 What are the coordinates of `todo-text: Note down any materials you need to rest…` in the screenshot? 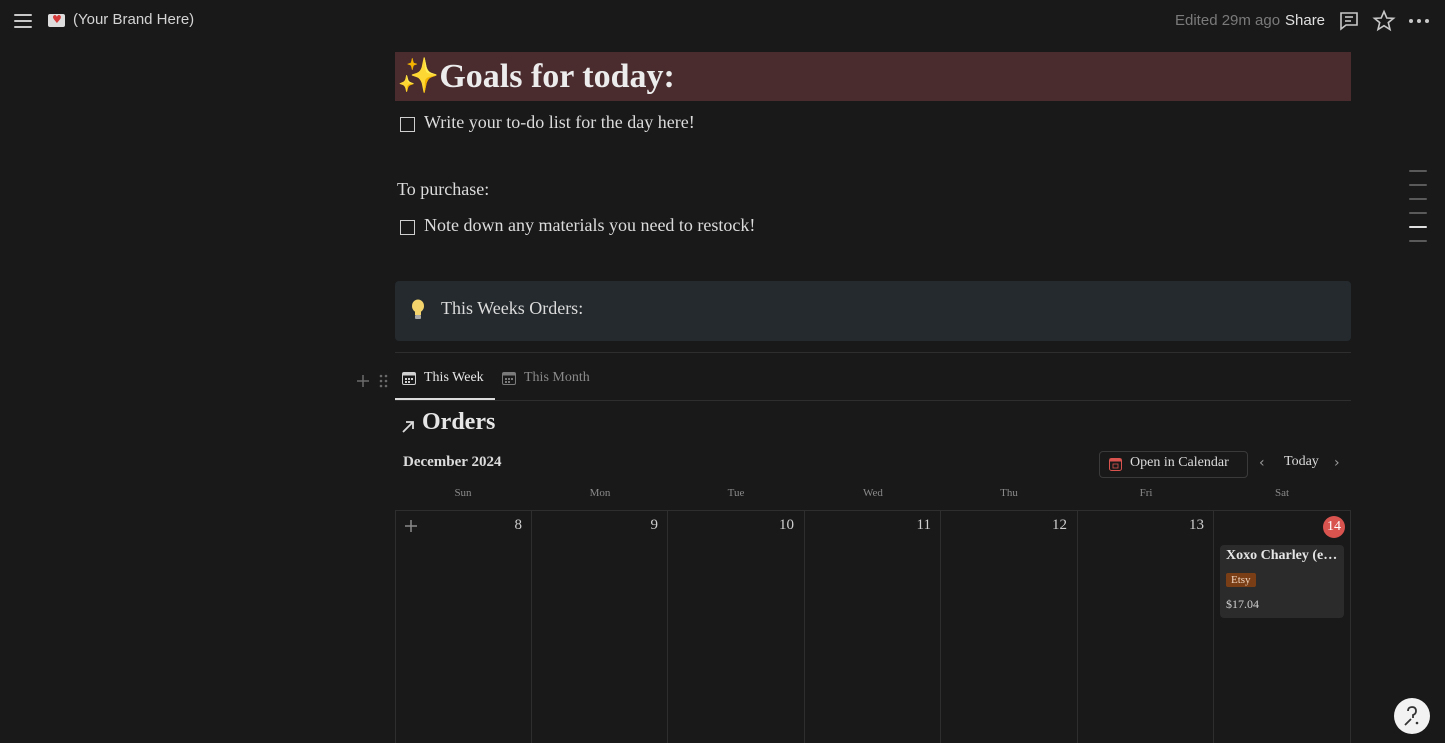 It's located at (589, 225).